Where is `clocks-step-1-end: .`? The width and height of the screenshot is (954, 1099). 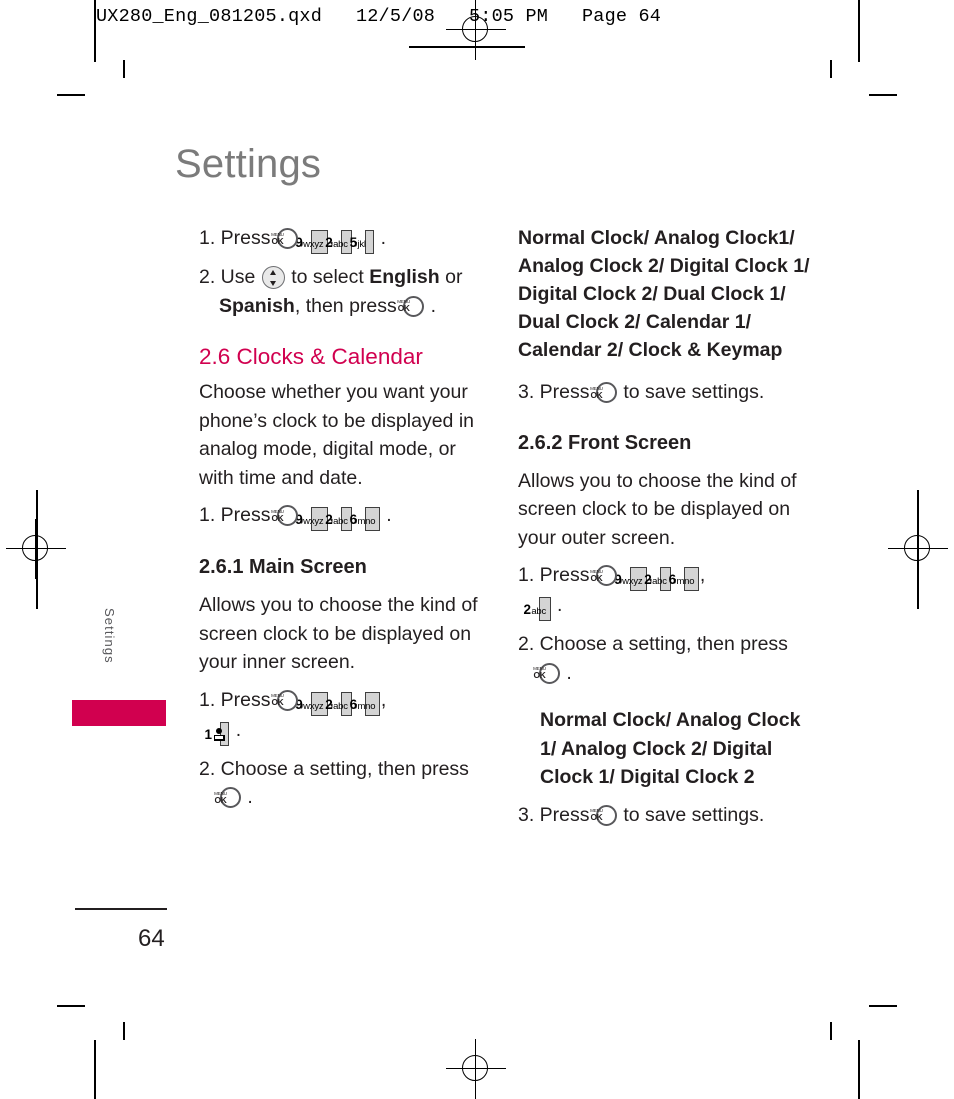
clocks-step-1-end: . is located at coordinates (389, 515).